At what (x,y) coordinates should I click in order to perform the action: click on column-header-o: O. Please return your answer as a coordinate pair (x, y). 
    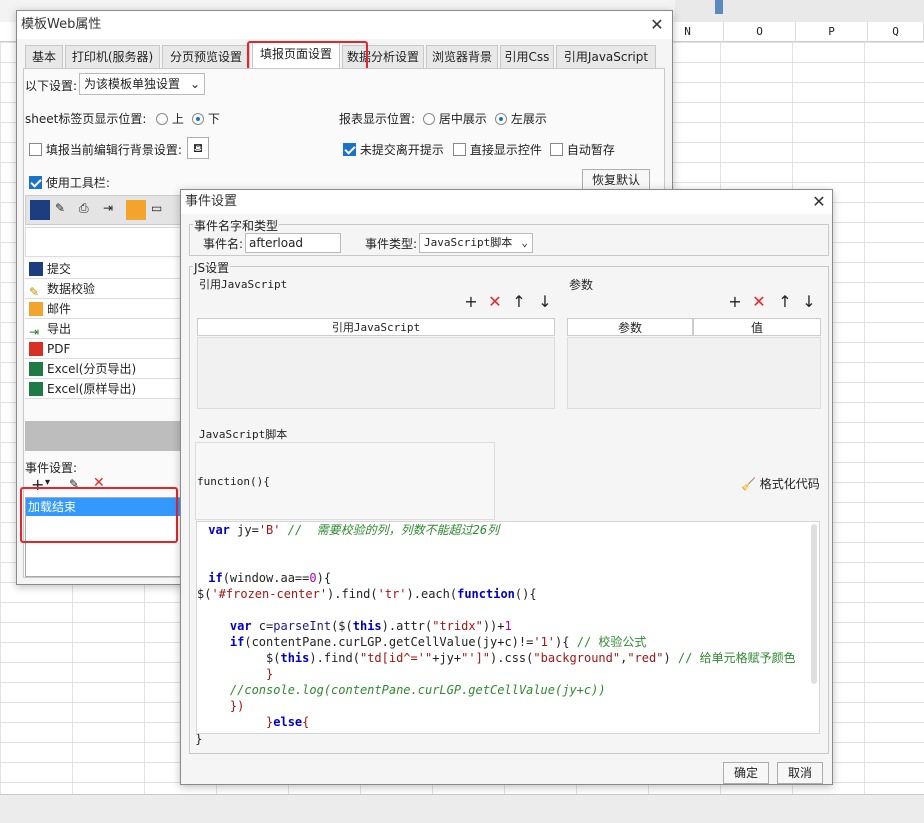
    Looking at the image, I should click on (760, 32).